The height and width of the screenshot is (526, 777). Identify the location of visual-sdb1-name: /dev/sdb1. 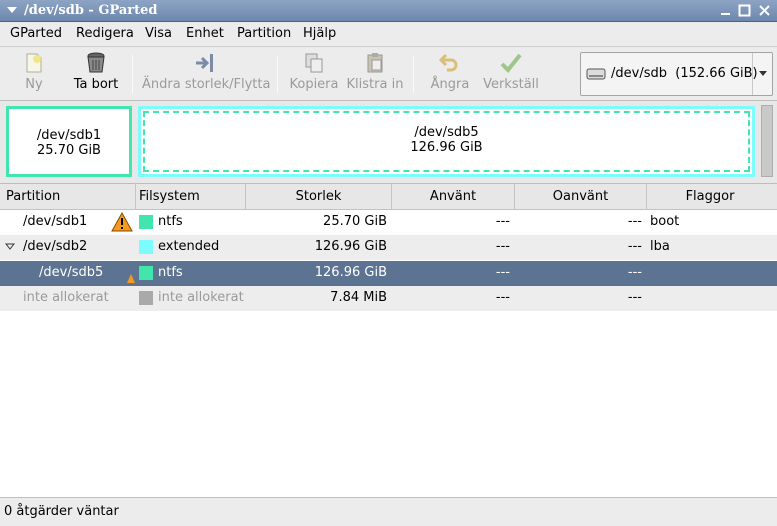
(69, 135).